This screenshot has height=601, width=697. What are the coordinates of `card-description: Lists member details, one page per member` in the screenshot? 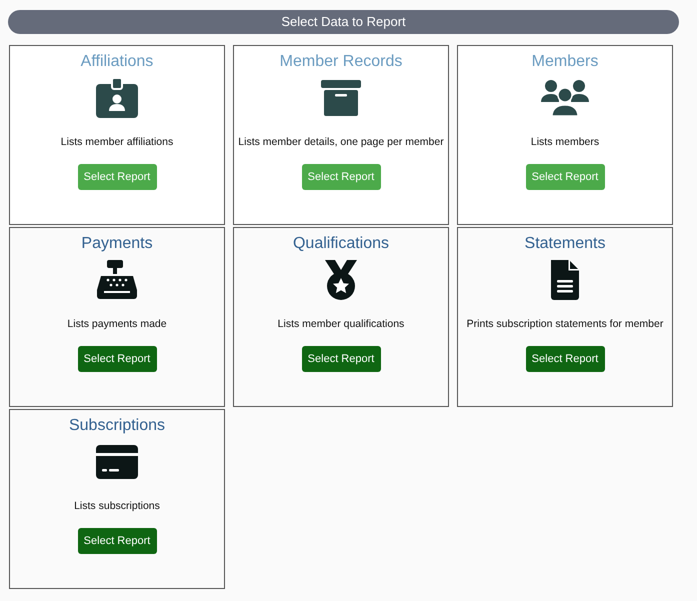 It's located at (341, 142).